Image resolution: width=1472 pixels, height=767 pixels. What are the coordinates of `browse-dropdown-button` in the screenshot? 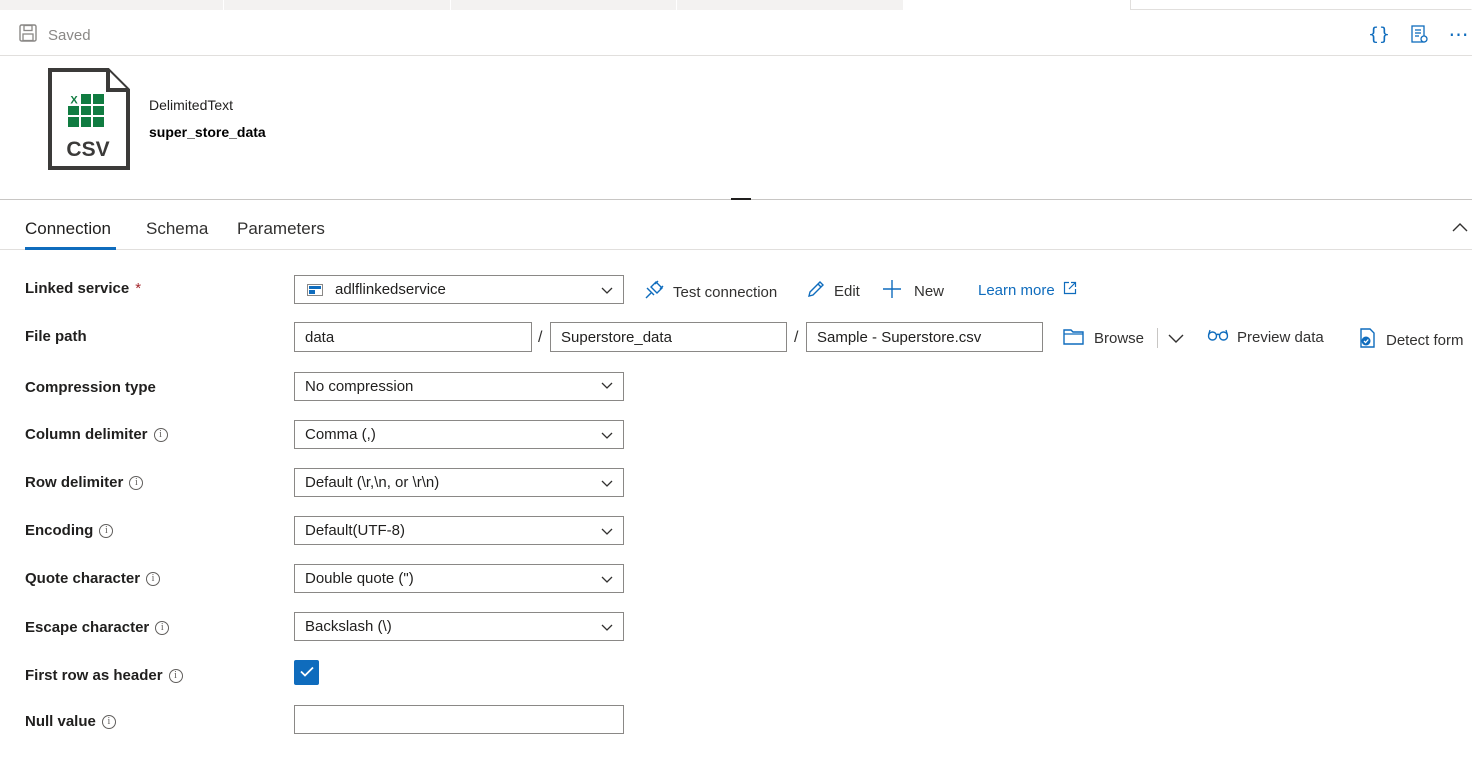 It's located at (1176, 339).